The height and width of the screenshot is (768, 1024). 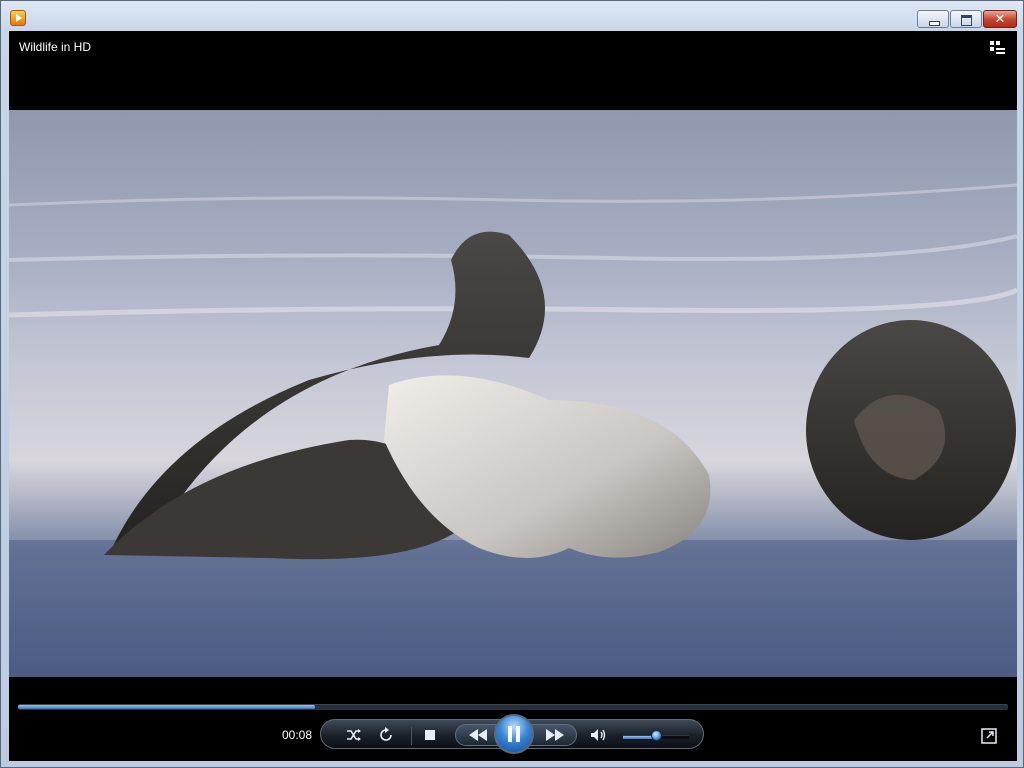 I want to click on repeat-button, so click(x=386, y=735).